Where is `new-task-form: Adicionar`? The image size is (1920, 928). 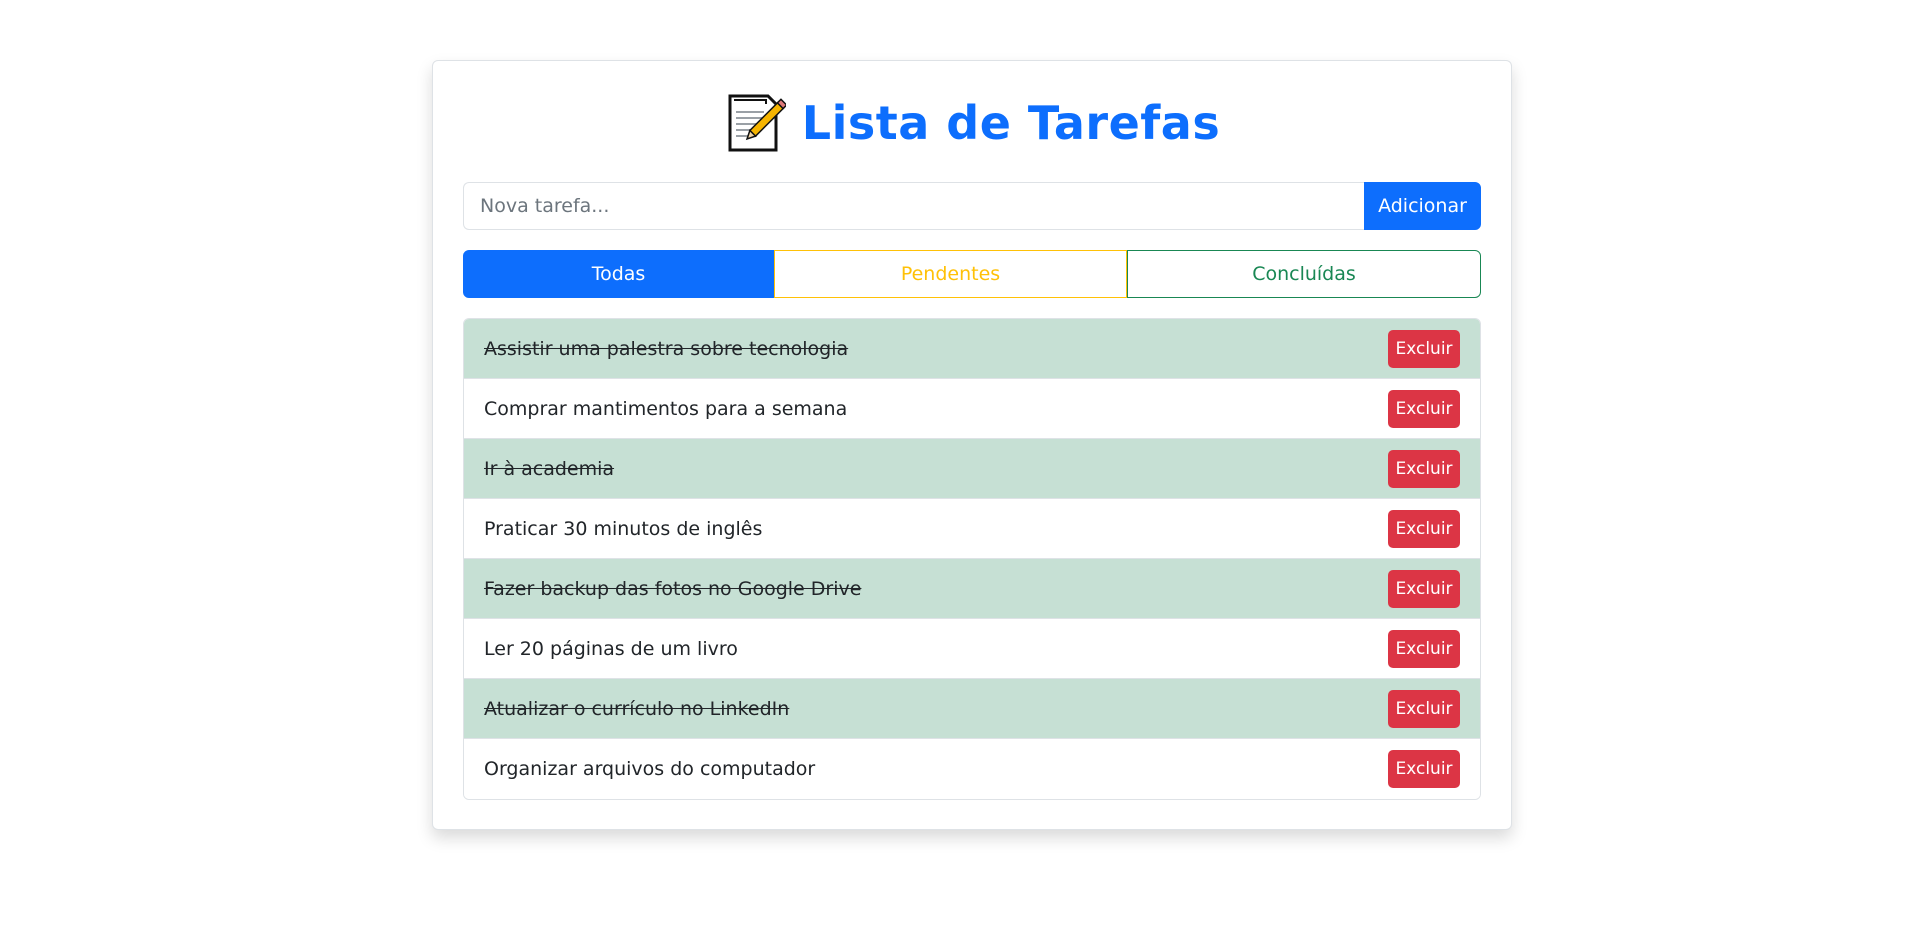 new-task-form: Adicionar is located at coordinates (972, 206).